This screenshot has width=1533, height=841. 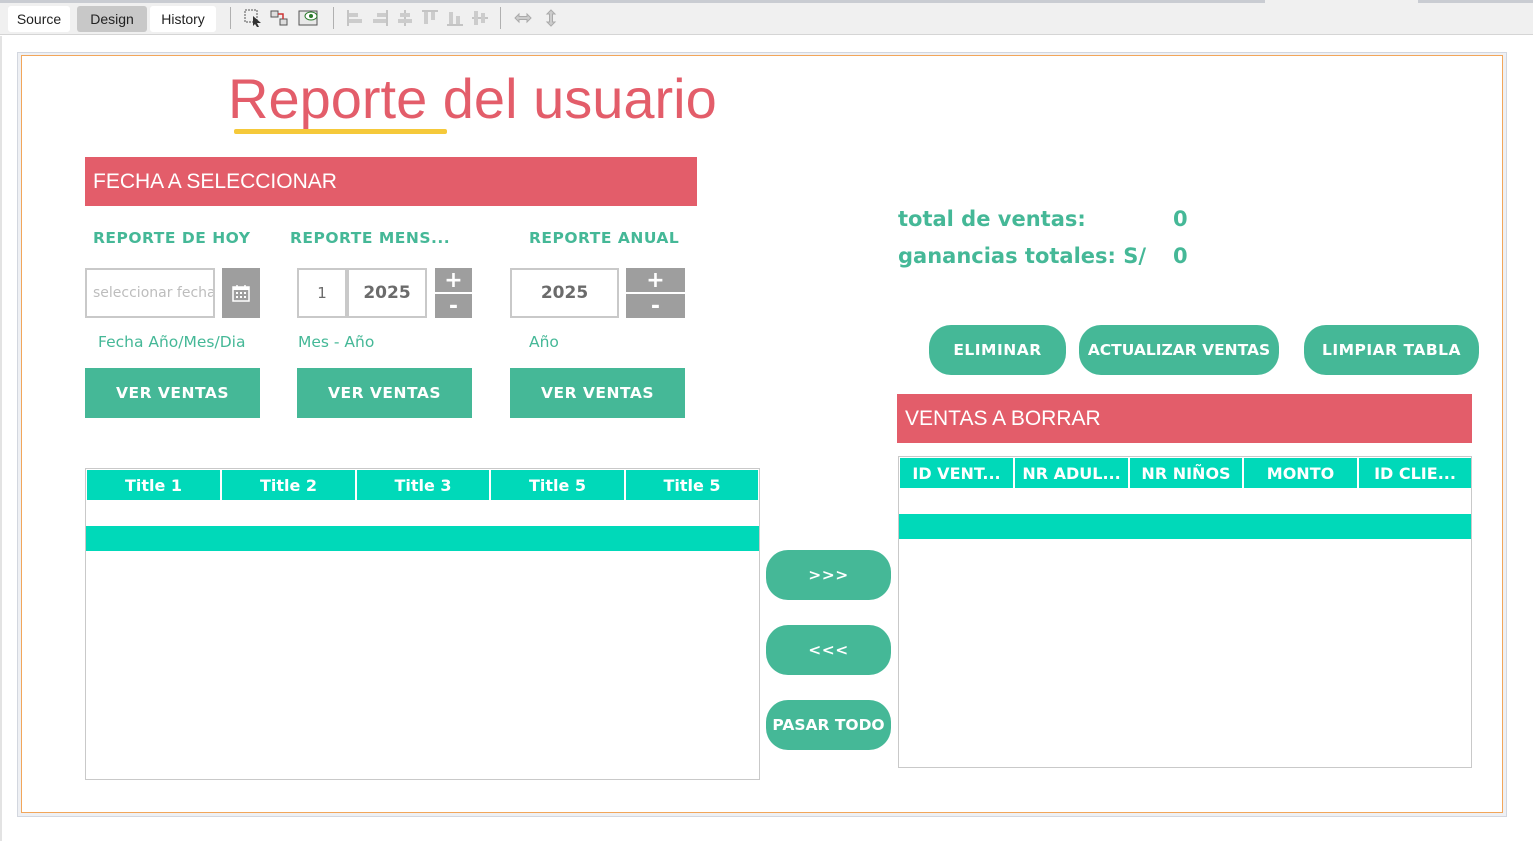 I want to click on daily-report-hint: Fecha Año/Mes/Dia, so click(x=172, y=342).